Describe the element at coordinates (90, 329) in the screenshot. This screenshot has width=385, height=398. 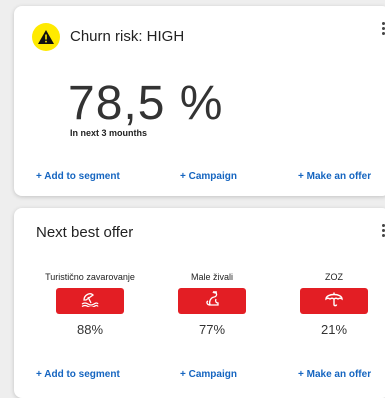
I see `offer-percent: 88%` at that location.